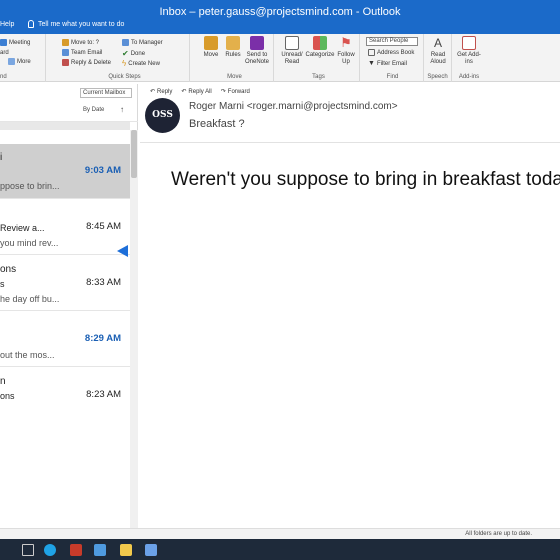  I want to click on quick-step-reply-delete: Reply & Delete, so click(86, 62).